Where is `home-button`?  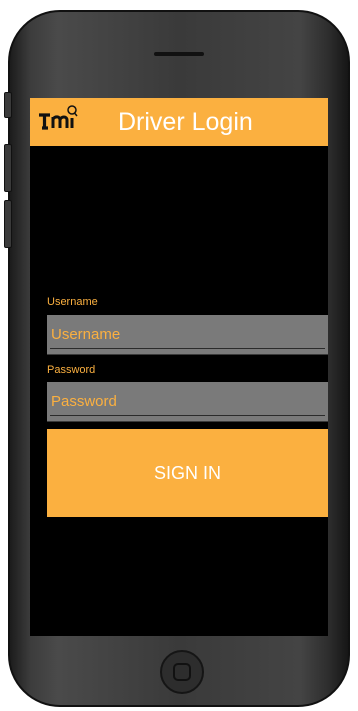 home-button is located at coordinates (182, 672).